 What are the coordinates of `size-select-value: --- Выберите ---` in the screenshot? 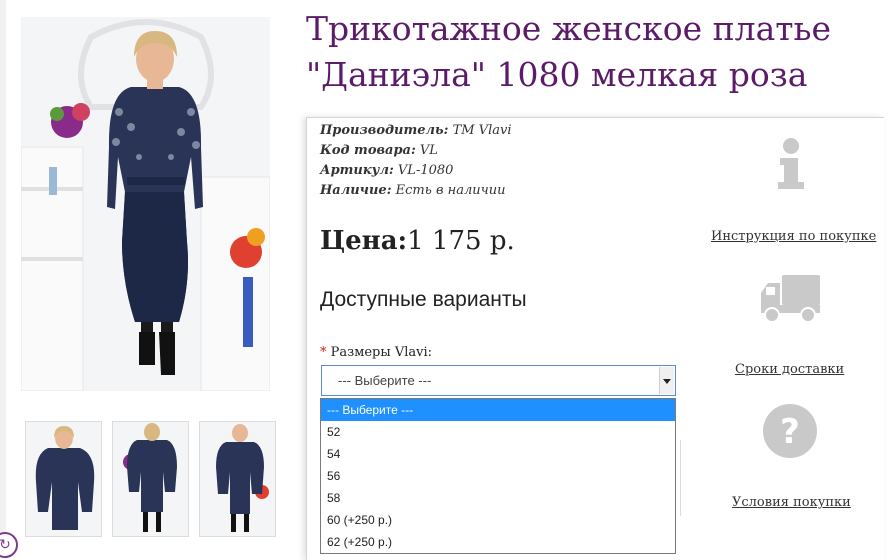 It's located at (385, 380).